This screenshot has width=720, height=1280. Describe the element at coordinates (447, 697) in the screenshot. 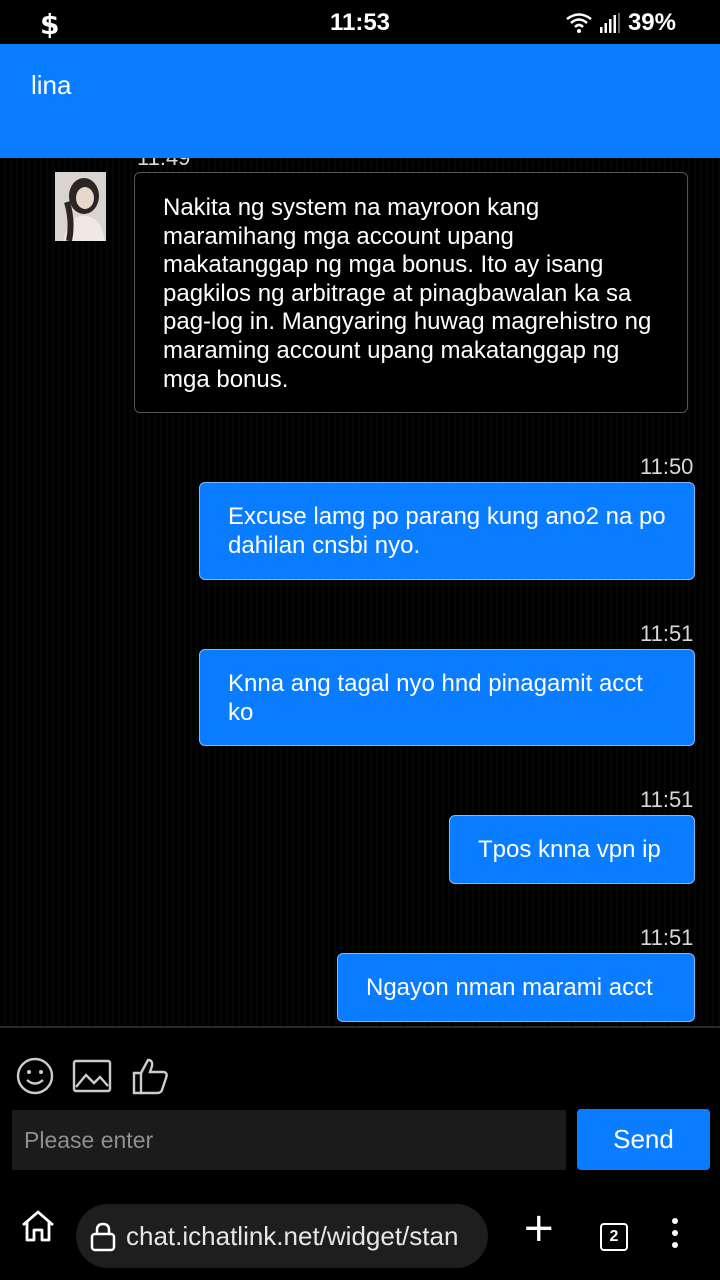

I see `outgoing-message: Knna ang tagal nyo hnd pinagamit acct ko` at that location.